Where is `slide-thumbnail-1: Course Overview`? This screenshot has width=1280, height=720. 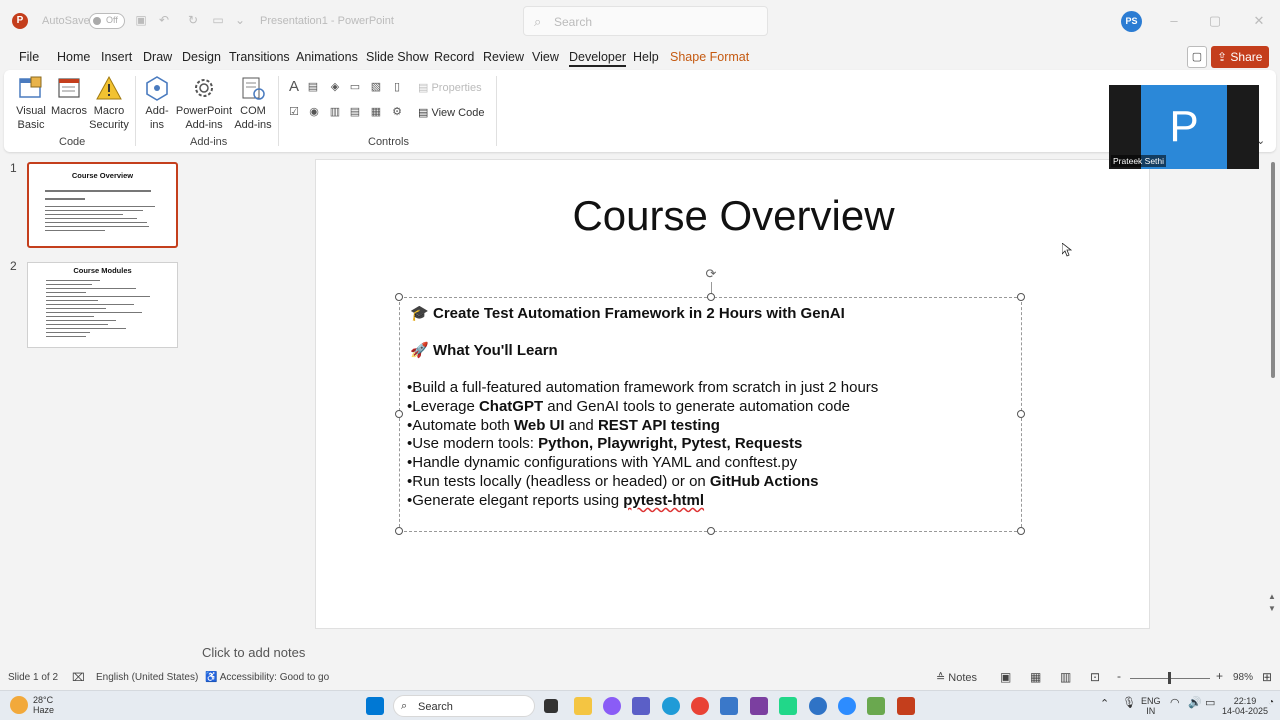 slide-thumbnail-1: Course Overview is located at coordinates (102, 205).